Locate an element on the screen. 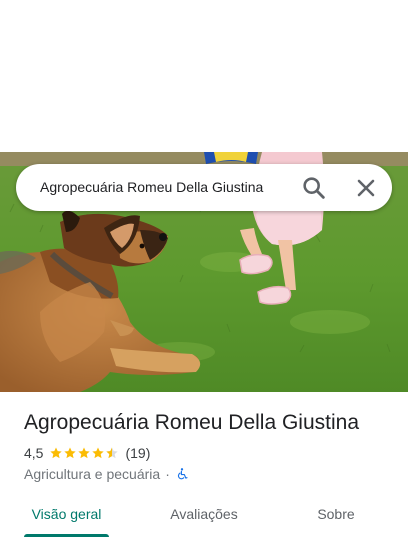 The height and width of the screenshot is (544, 408). search-icon is located at coordinates (314, 188).